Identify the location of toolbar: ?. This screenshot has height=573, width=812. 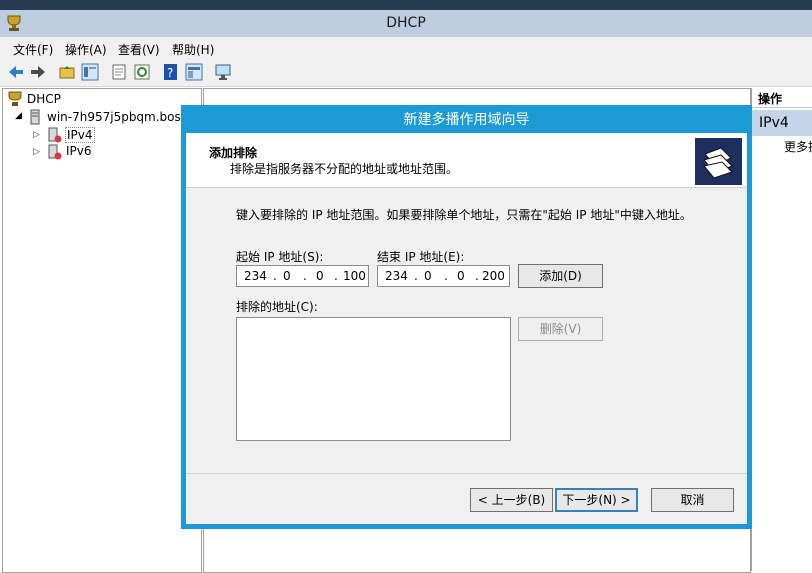
(406, 73).